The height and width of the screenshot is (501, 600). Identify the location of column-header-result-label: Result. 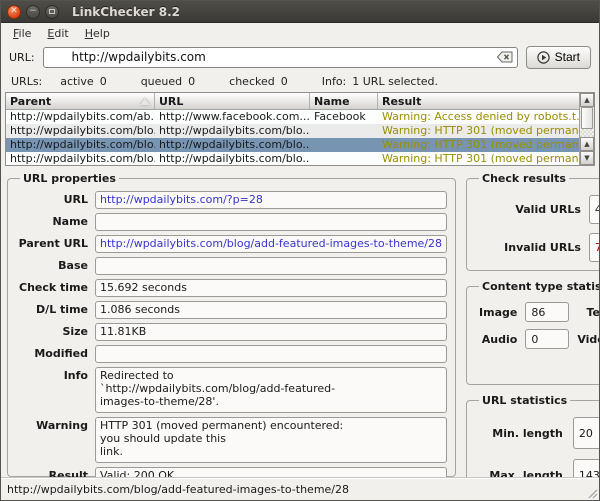
(402, 101).